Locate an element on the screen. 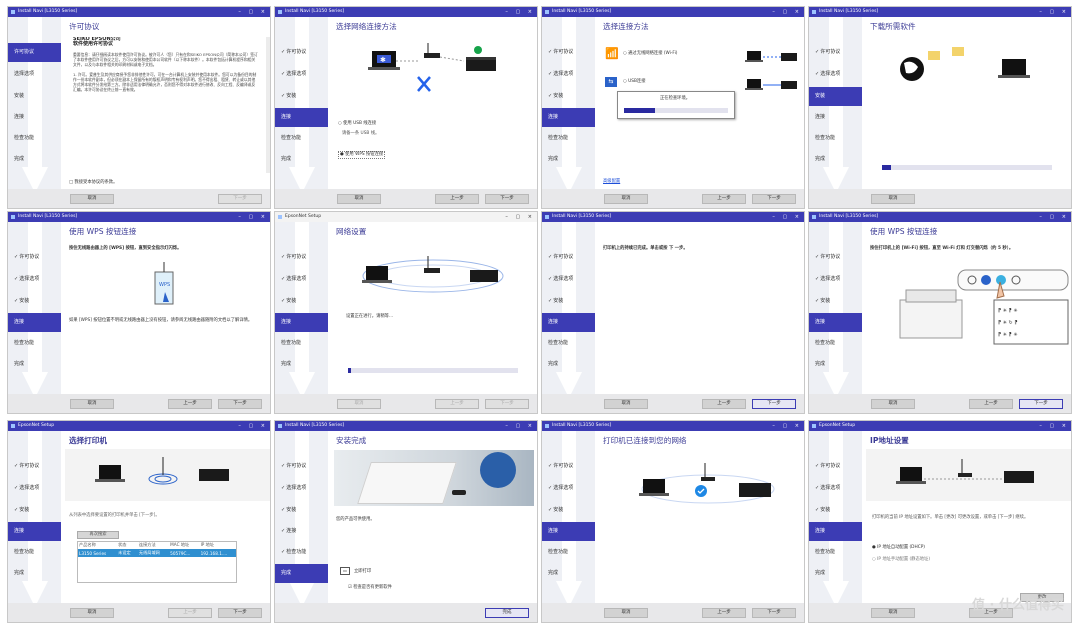 The image size is (1080, 628). steps-sidebar: ✓许可协议 ✓选择选项 安装 连接 检查功能 完成 is located at coordinates (835, 108).